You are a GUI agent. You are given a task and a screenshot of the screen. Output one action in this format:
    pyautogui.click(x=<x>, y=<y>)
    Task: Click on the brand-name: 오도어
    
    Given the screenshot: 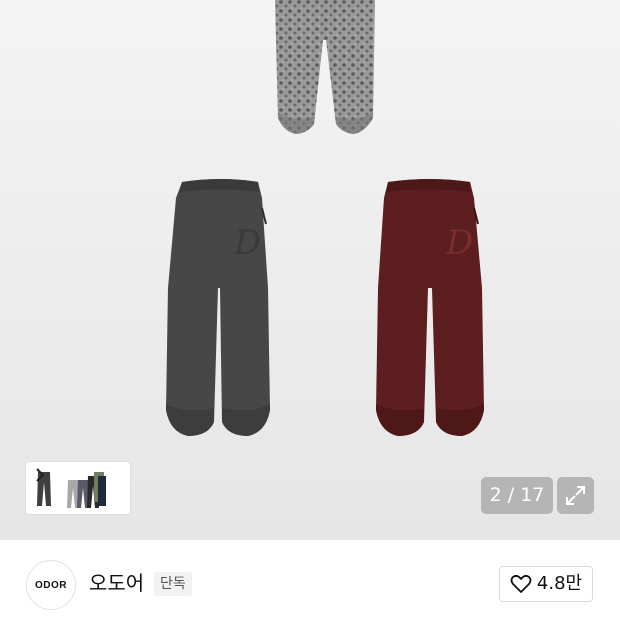 What is the action you would take?
    pyautogui.click(x=116, y=583)
    